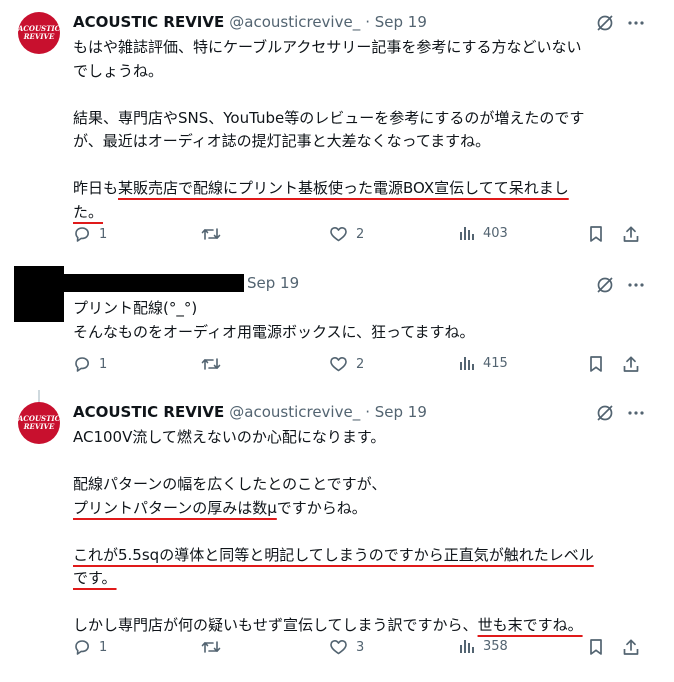  What do you see at coordinates (360, 626) in the screenshot?
I see `text-line: しかし専門店が何の疑いもせず宣伝してしまう訳ですから、世も末ですね。` at bounding box center [360, 626].